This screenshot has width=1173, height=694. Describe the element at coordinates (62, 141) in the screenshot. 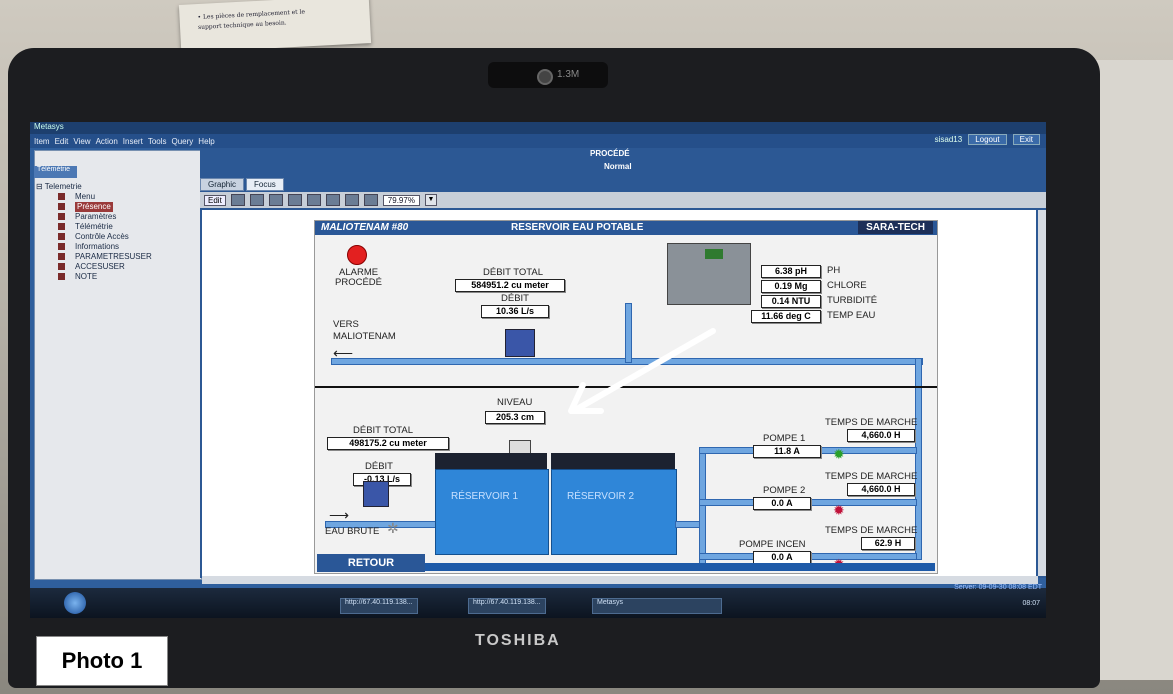

I see `menu-item: Edit` at that location.